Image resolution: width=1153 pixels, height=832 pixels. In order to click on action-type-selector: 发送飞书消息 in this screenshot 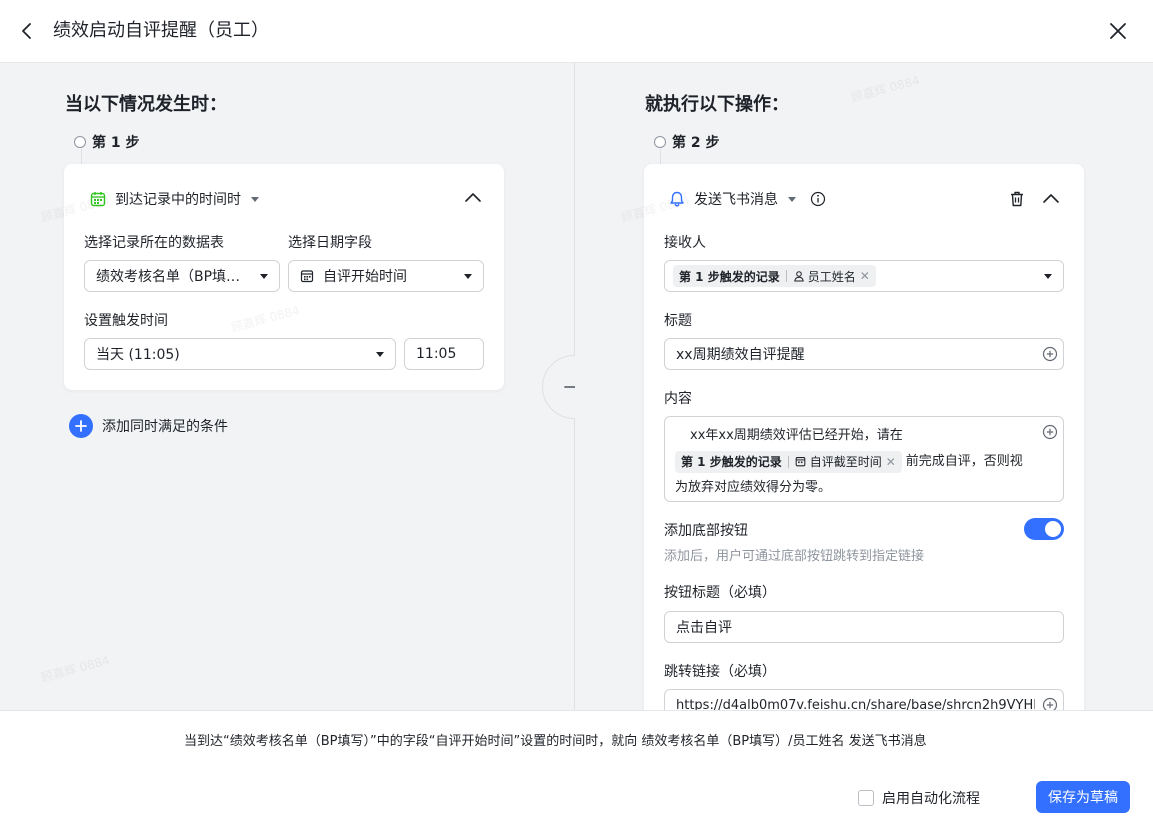, I will do `click(747, 199)`.